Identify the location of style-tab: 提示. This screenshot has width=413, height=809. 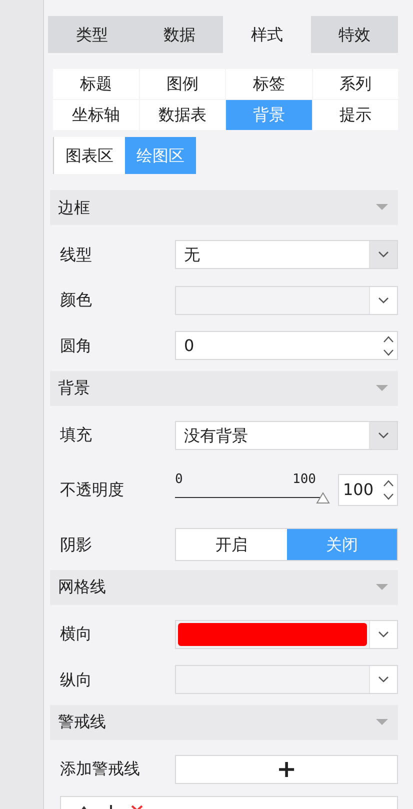
(355, 115).